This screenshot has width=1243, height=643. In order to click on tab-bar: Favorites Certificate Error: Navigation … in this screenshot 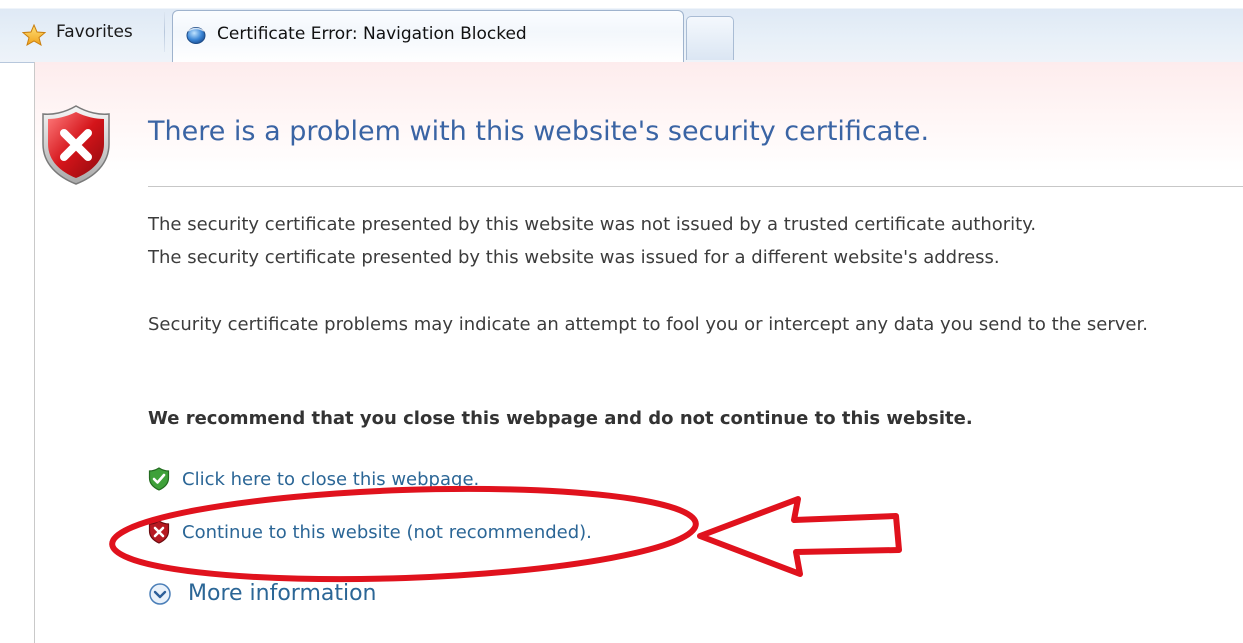, I will do `click(621, 31)`.